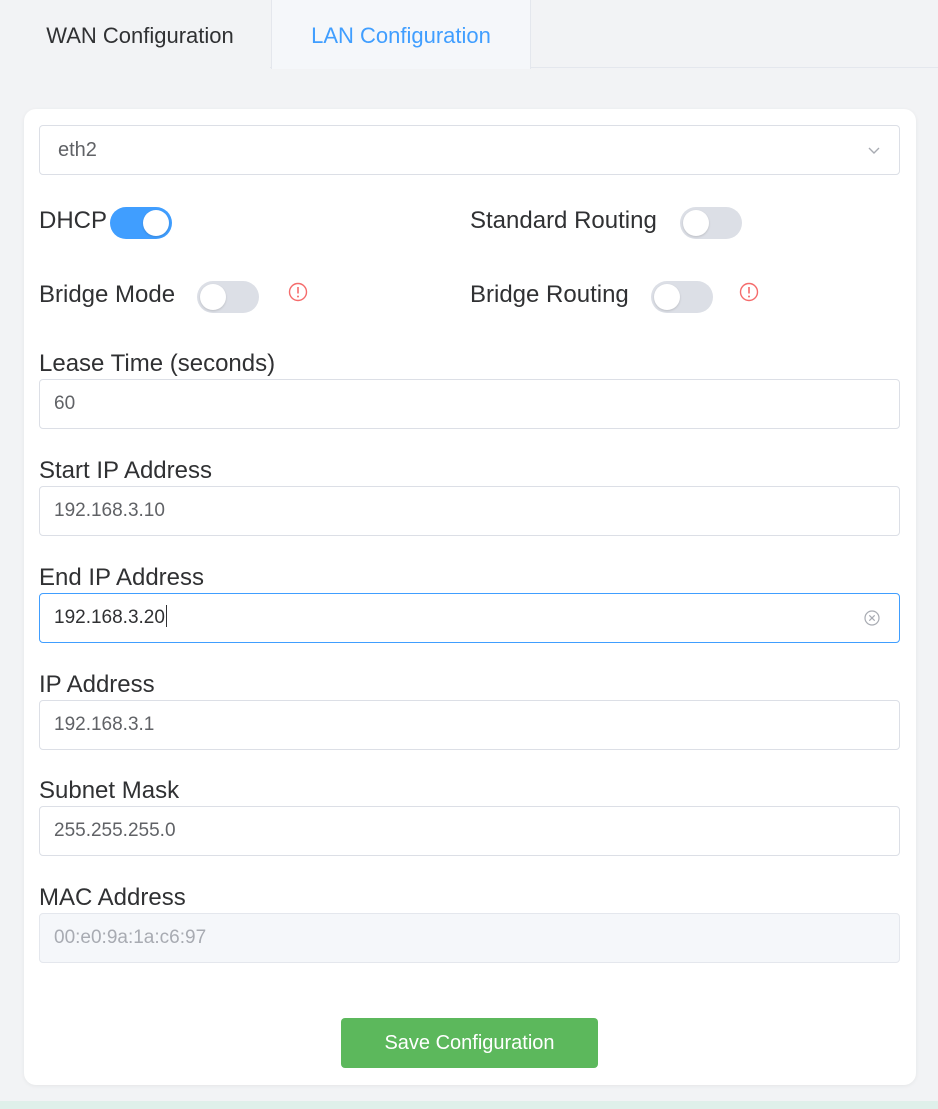  What do you see at coordinates (469, 725) in the screenshot?
I see `ip-address-input` at bounding box center [469, 725].